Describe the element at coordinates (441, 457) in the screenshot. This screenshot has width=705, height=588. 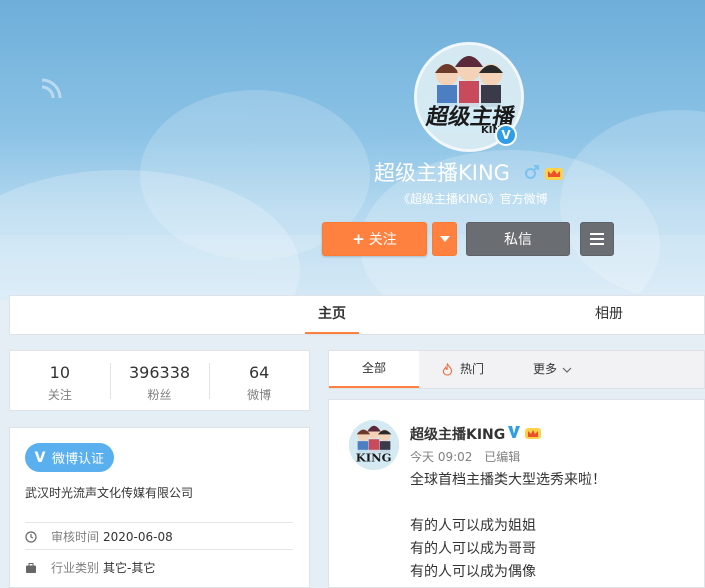
I see `post-time: 今天 09:02` at that location.